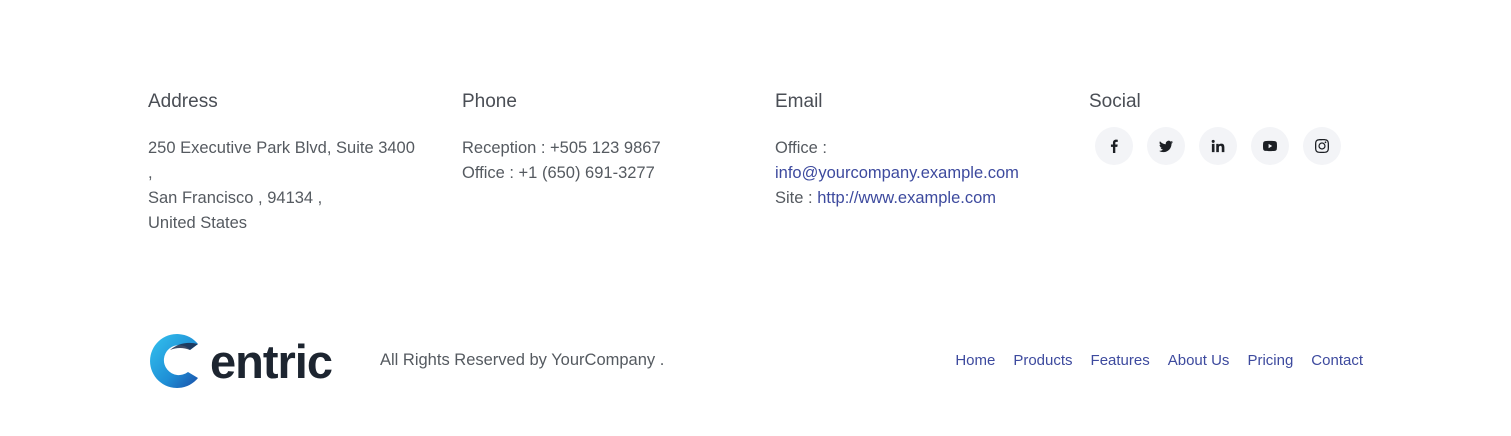 Image resolution: width=1511 pixels, height=436 pixels. I want to click on nav-contact: Contact, so click(1337, 360).